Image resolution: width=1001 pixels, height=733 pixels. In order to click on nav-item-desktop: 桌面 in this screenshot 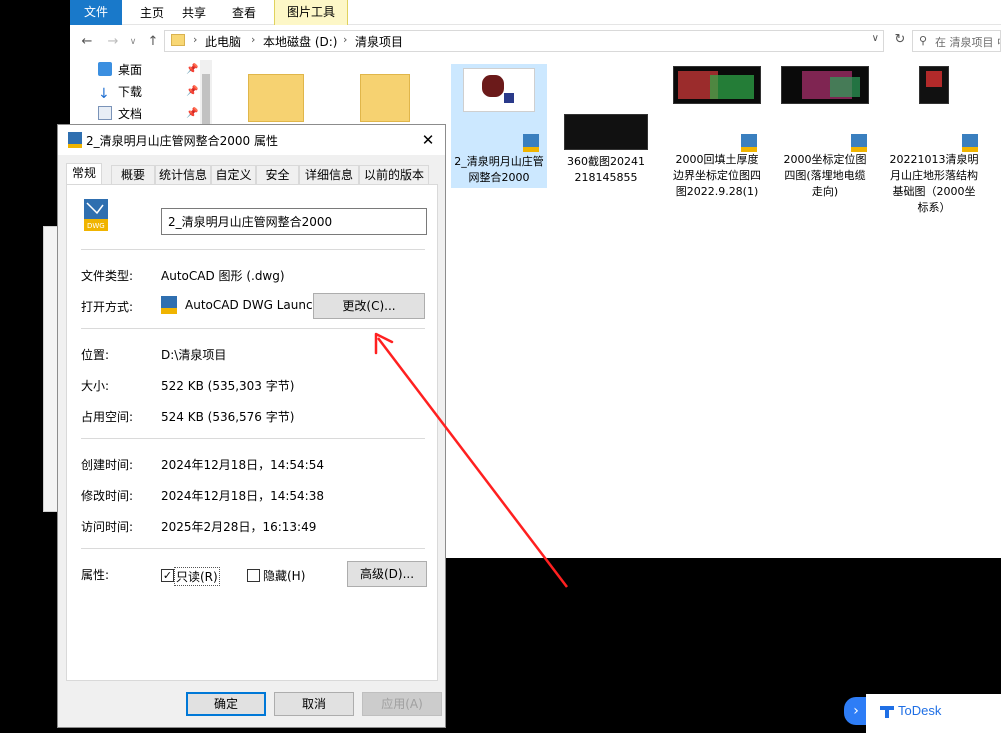, I will do `click(120, 70)`.